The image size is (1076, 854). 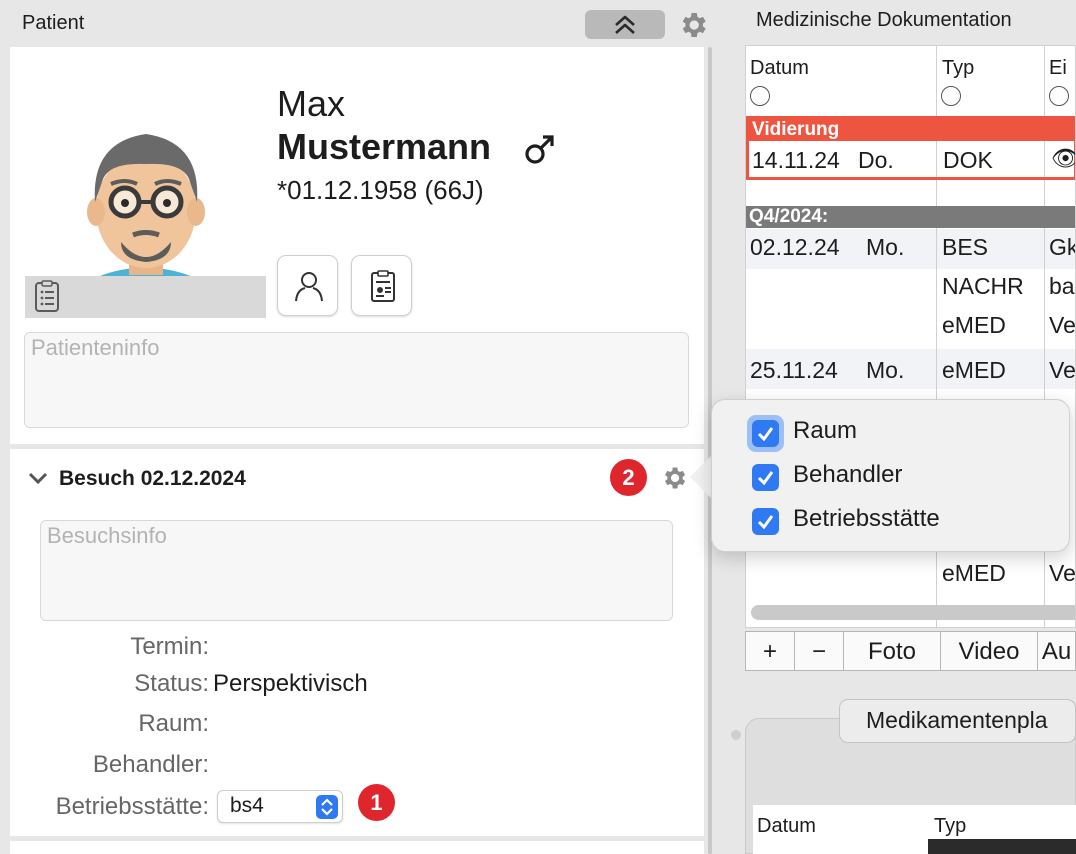 I want to click on collapse-button, so click(x=625, y=24).